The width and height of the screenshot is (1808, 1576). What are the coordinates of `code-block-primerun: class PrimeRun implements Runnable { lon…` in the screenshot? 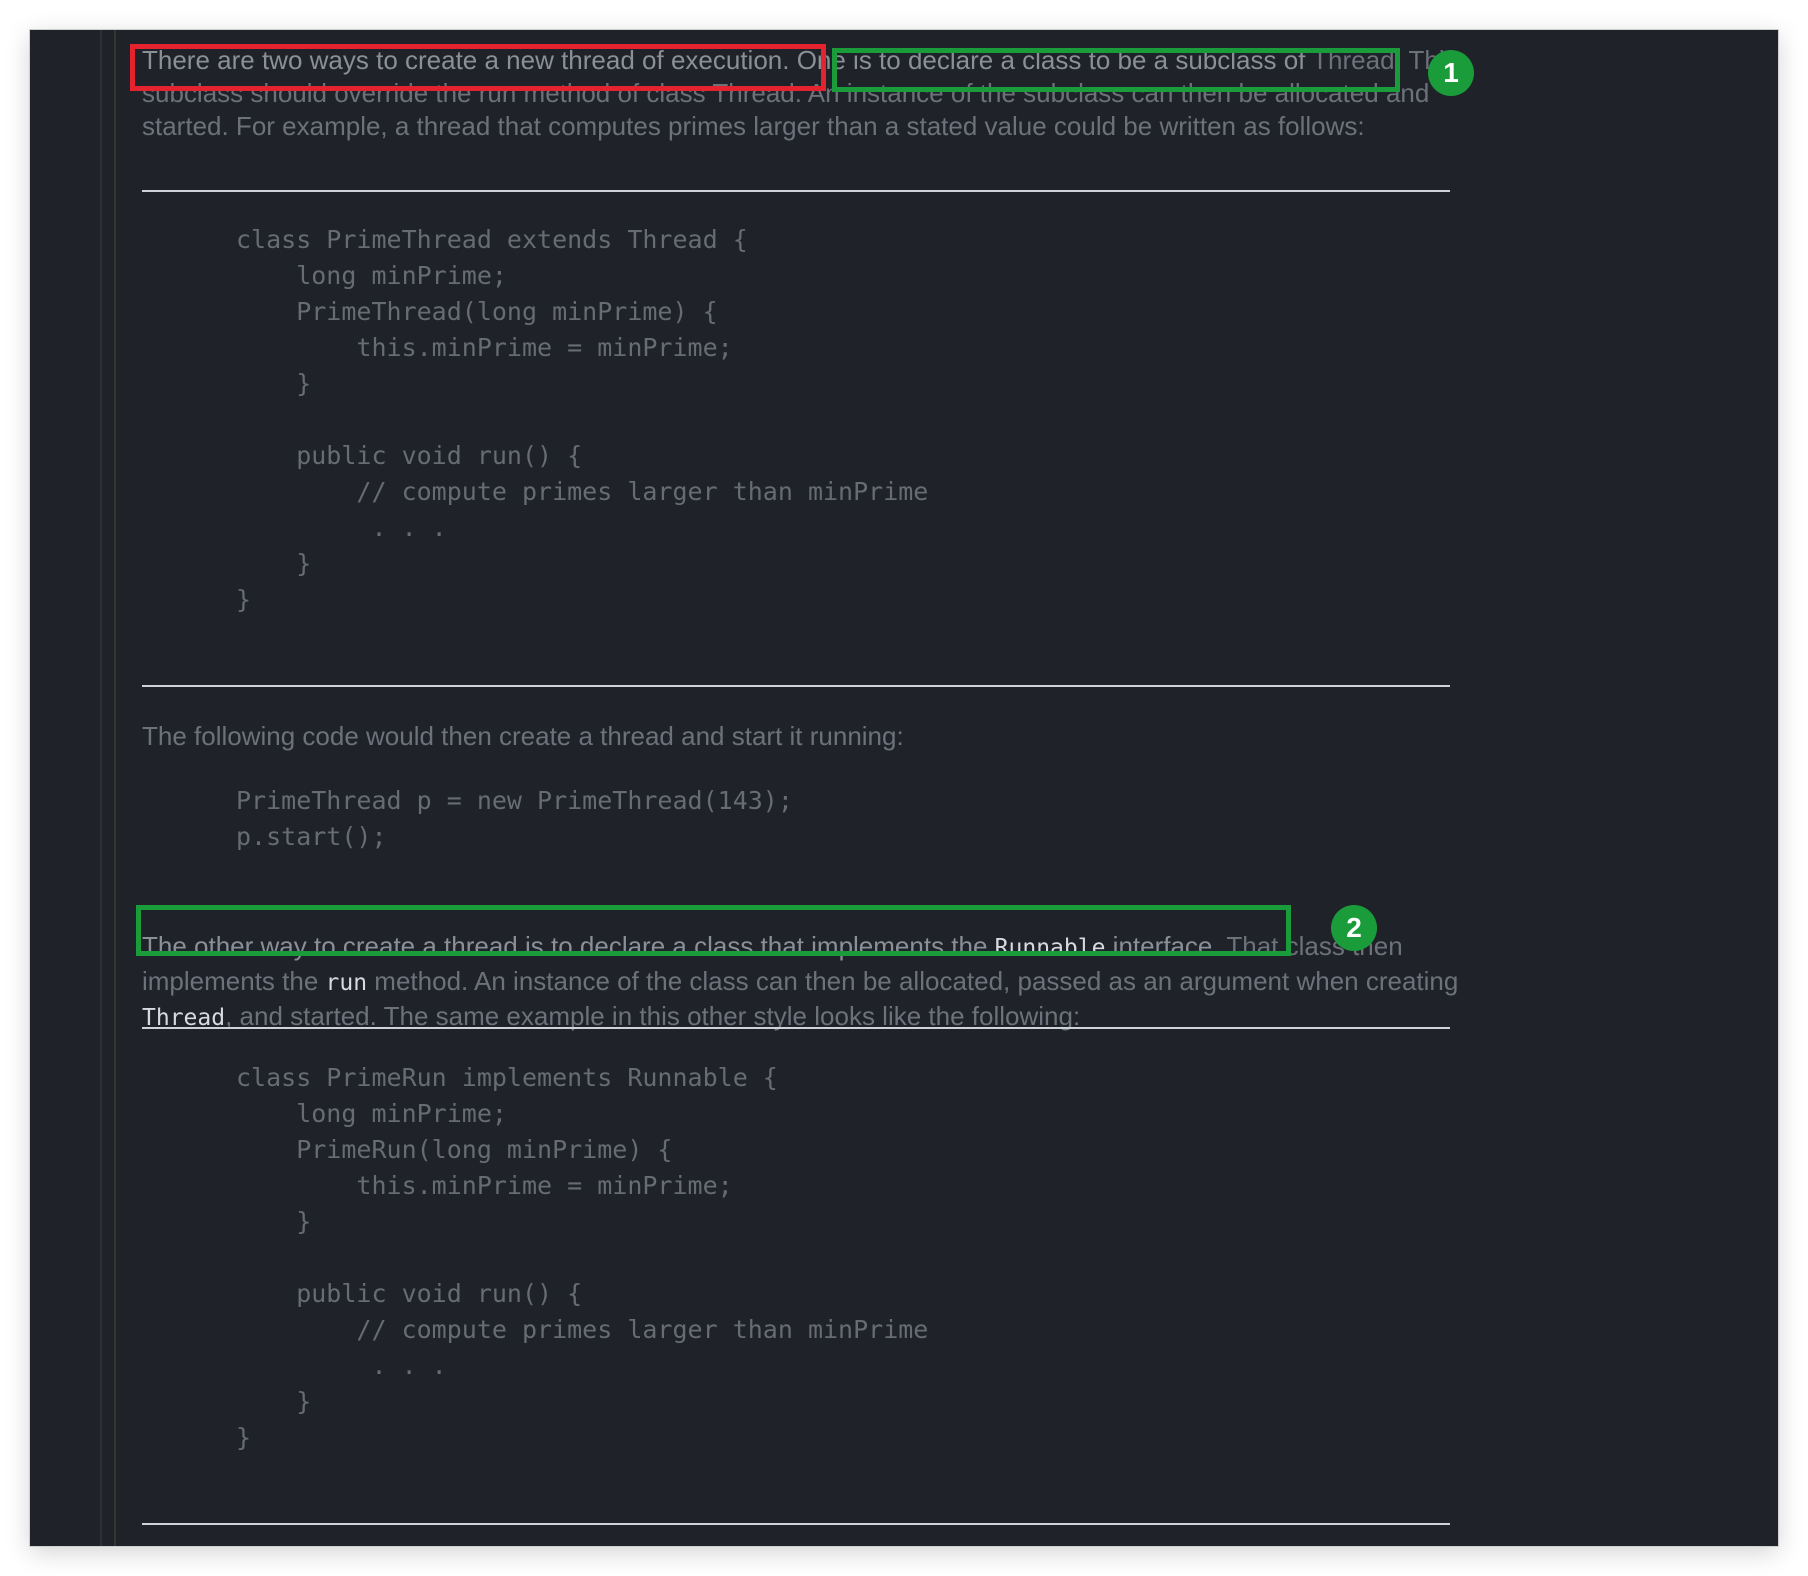 It's located at (582, 1257).